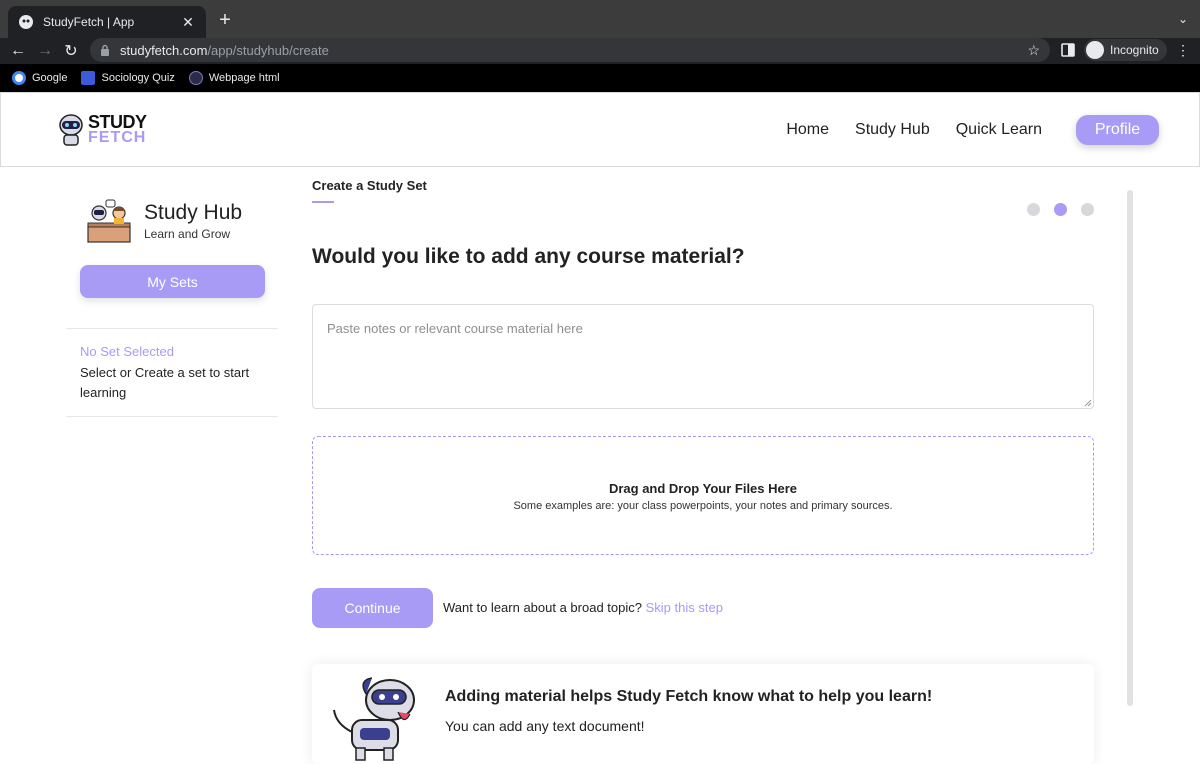 This screenshot has height=764, width=1200. What do you see at coordinates (1134, 50) in the screenshot?
I see `incognito-label: Incognito` at bounding box center [1134, 50].